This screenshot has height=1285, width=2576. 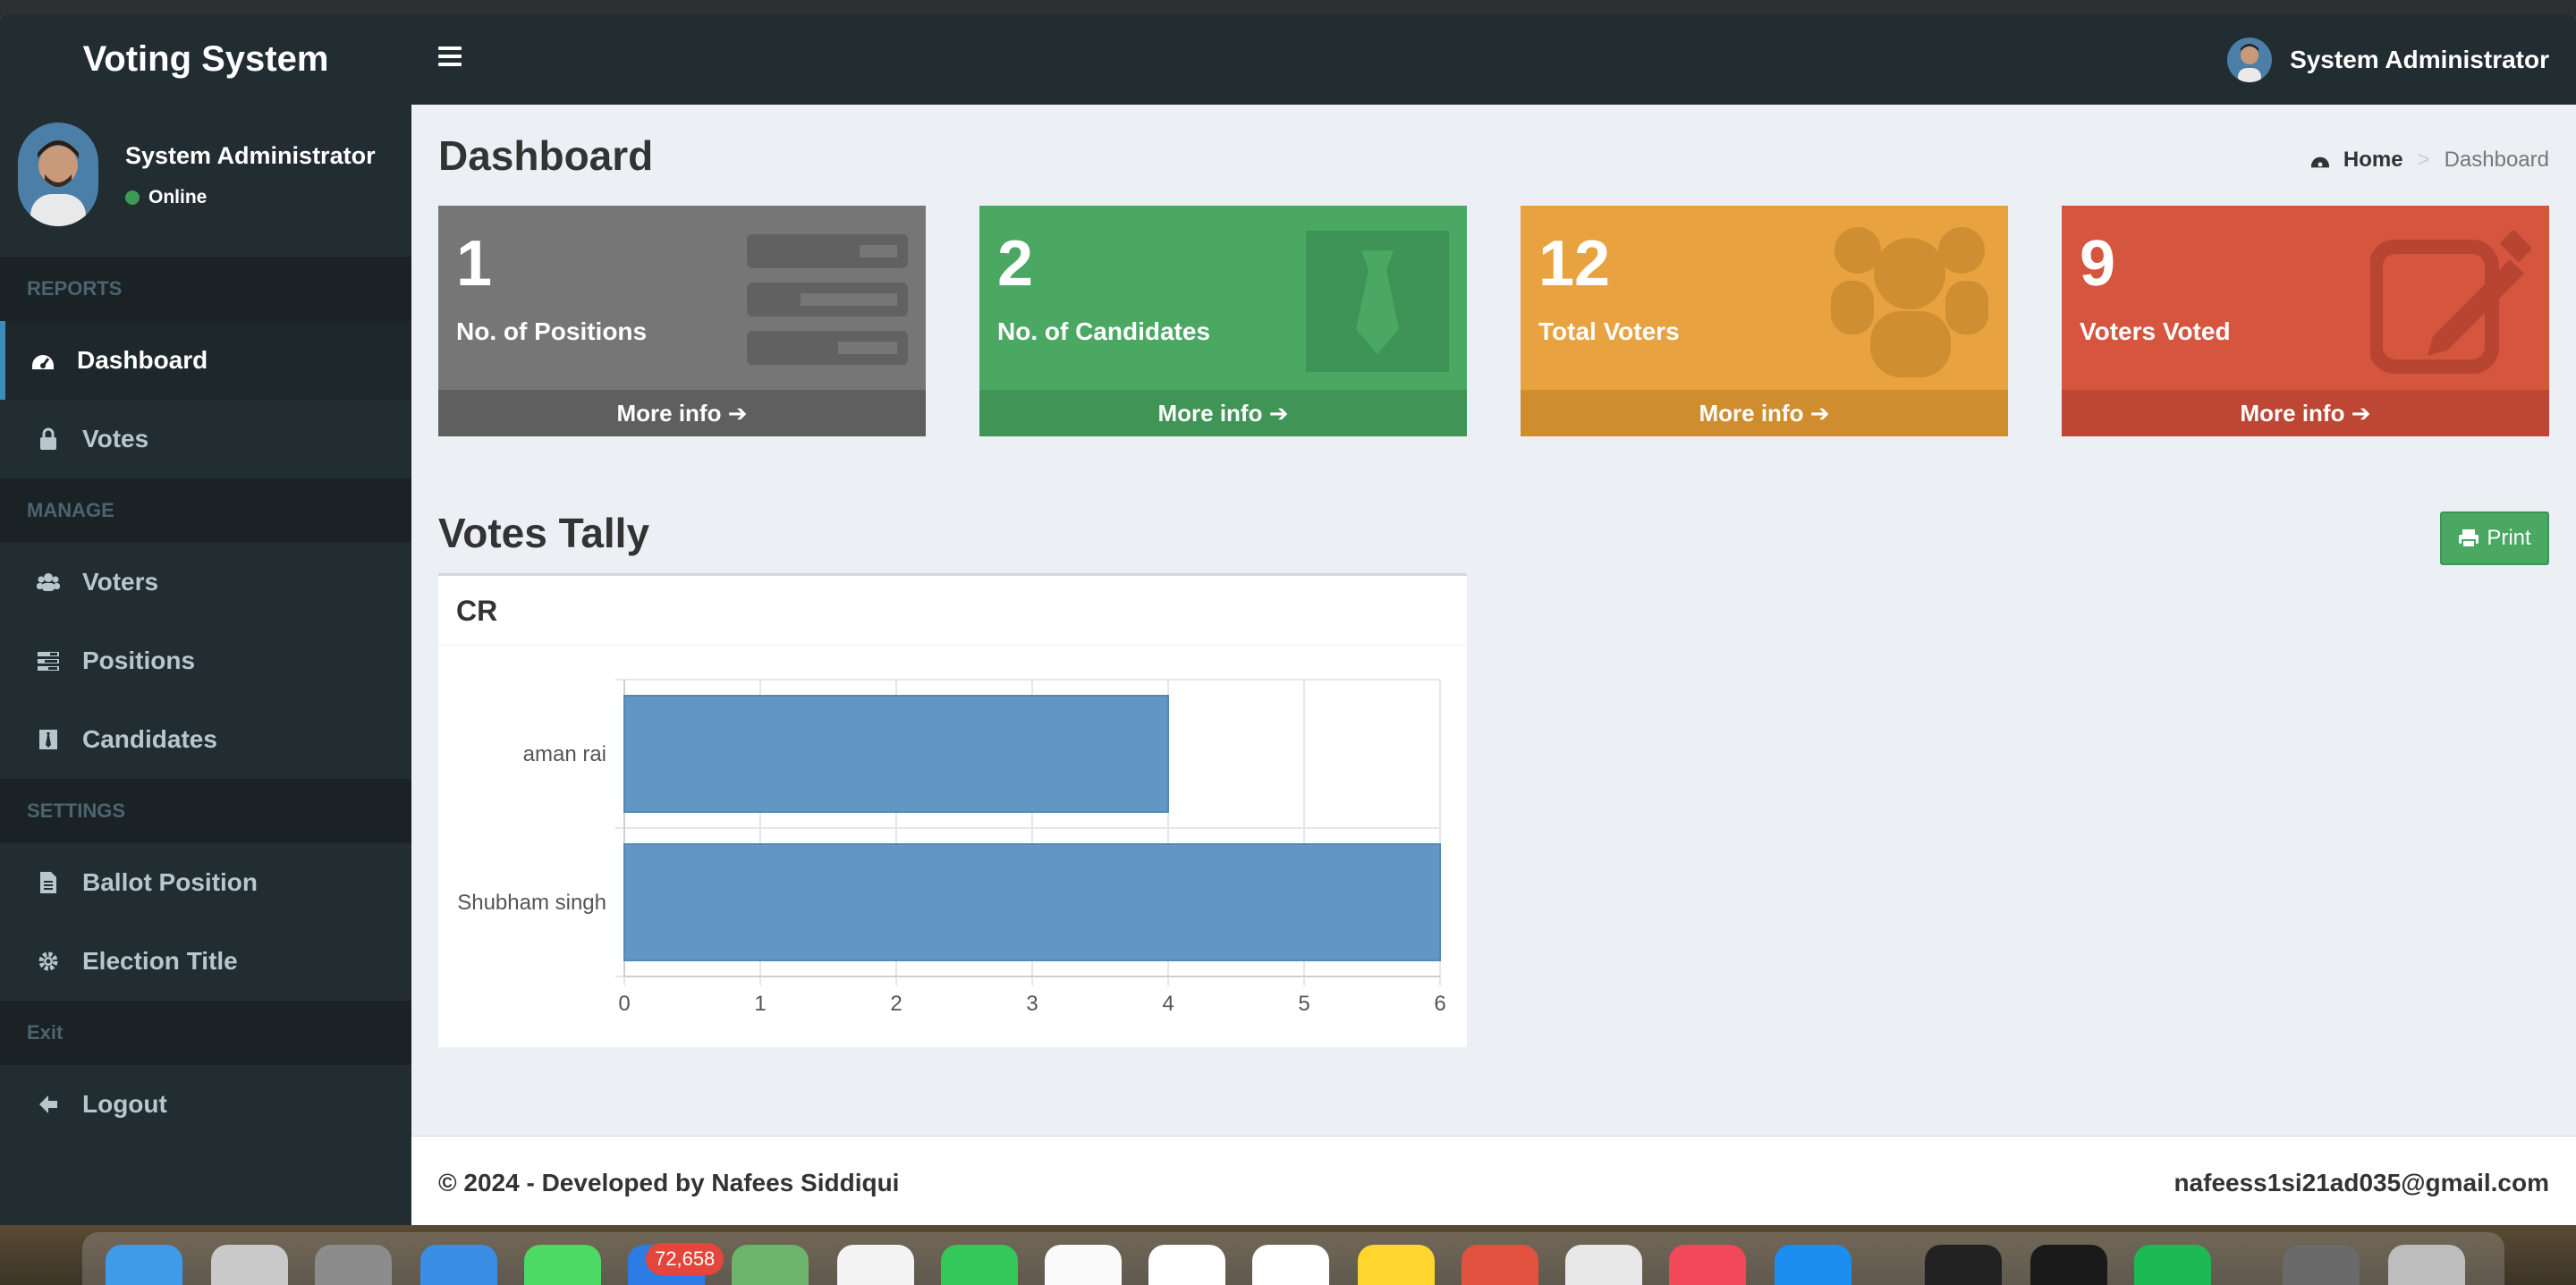 I want to click on sidebar-item-election-title: Election Title, so click(x=205, y=962).